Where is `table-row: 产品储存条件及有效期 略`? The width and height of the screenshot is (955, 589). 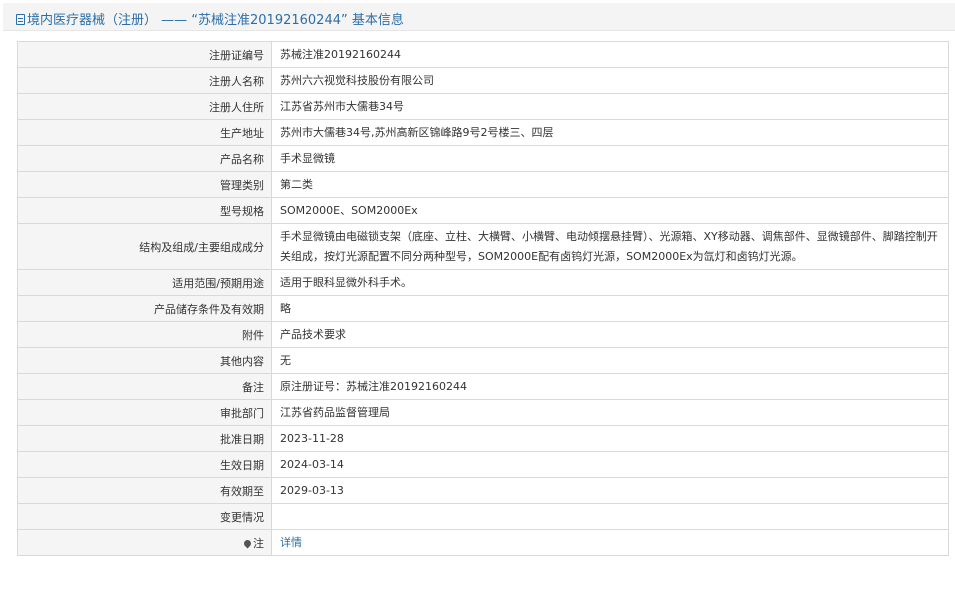 table-row: 产品储存条件及有效期 略 is located at coordinates (483, 308).